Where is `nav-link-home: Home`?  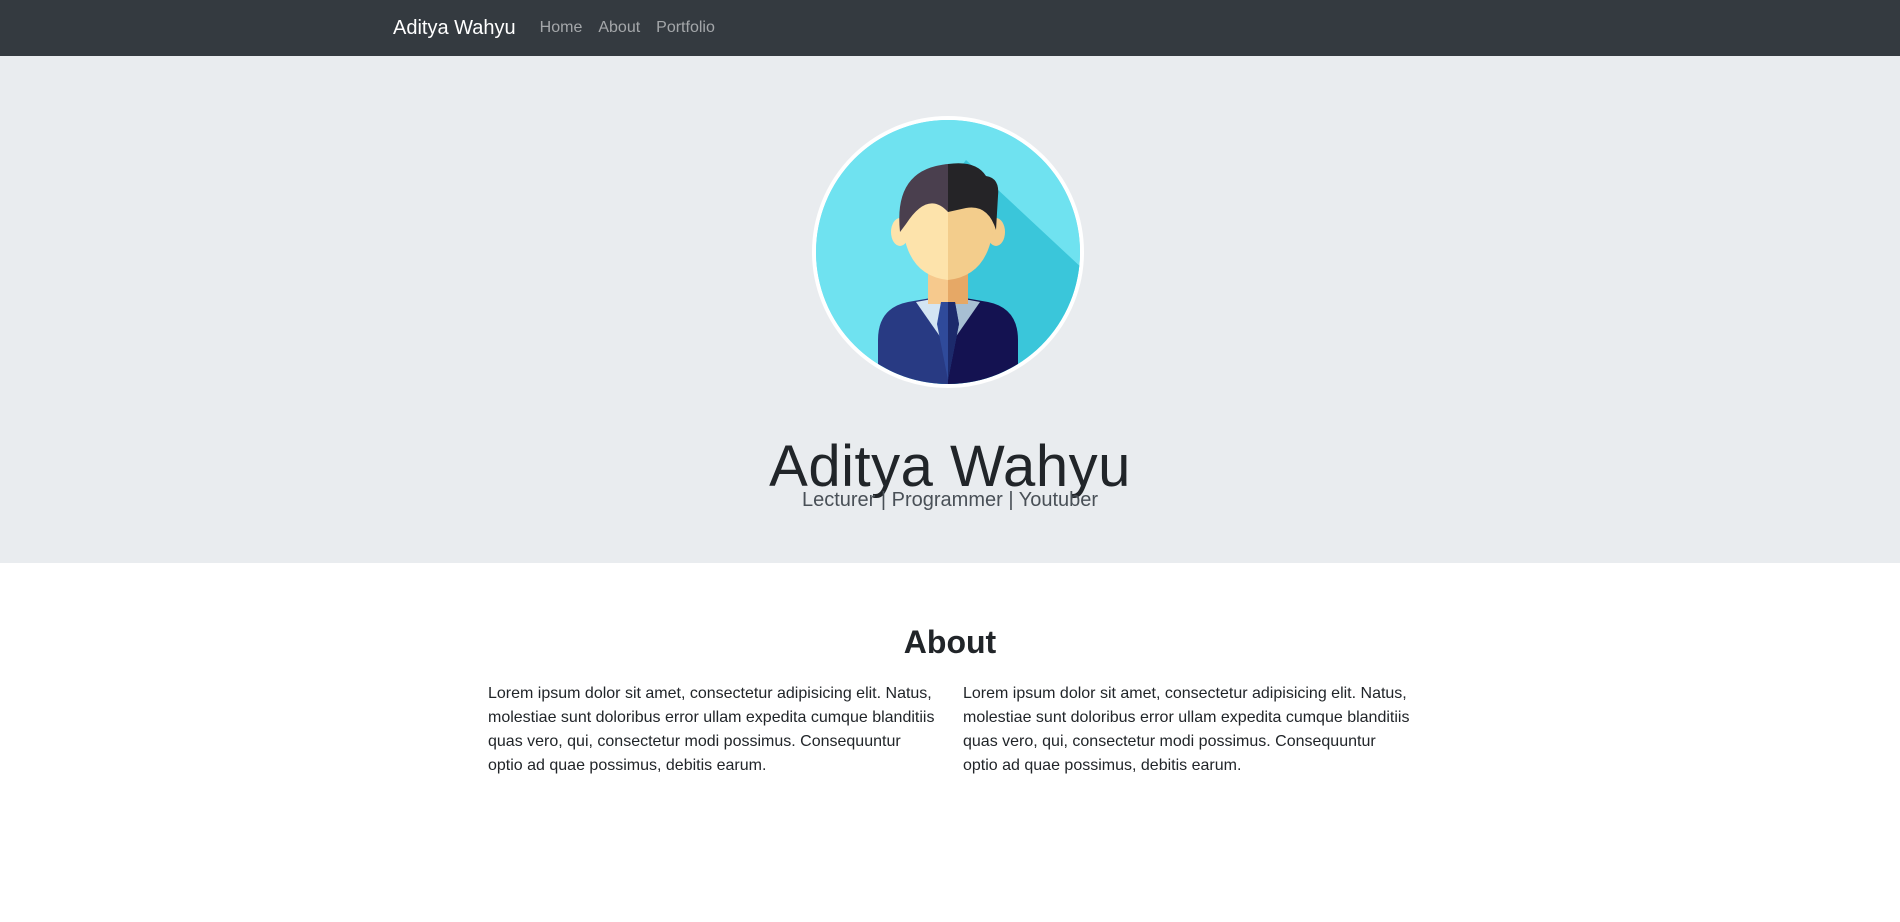
nav-link-home: Home is located at coordinates (561, 28).